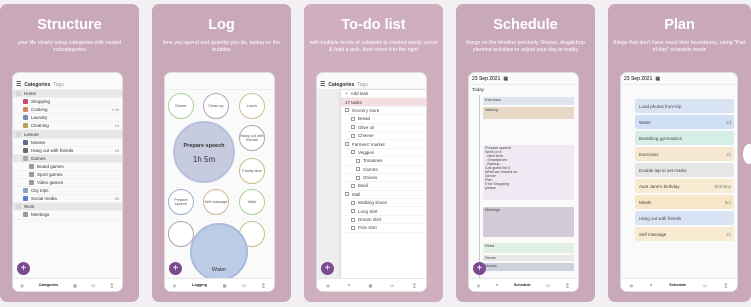  What do you see at coordinates (383, 128) in the screenshot?
I see `task-row: Olive oil` at bounding box center [383, 128].